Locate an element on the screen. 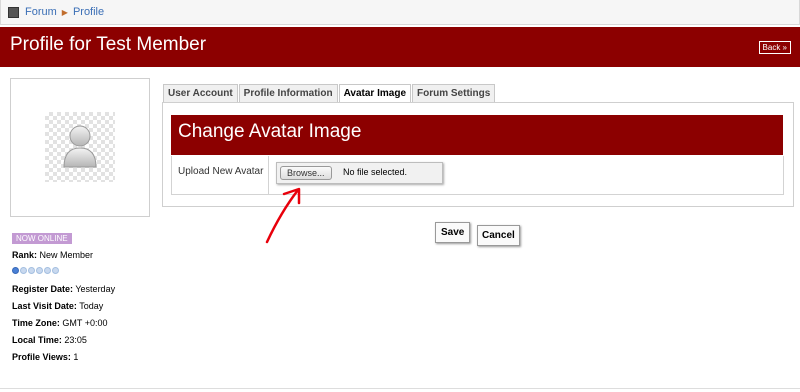 This screenshot has height=392, width=800. last-visit-row: Last Visit Date: Today is located at coordinates (57, 306).